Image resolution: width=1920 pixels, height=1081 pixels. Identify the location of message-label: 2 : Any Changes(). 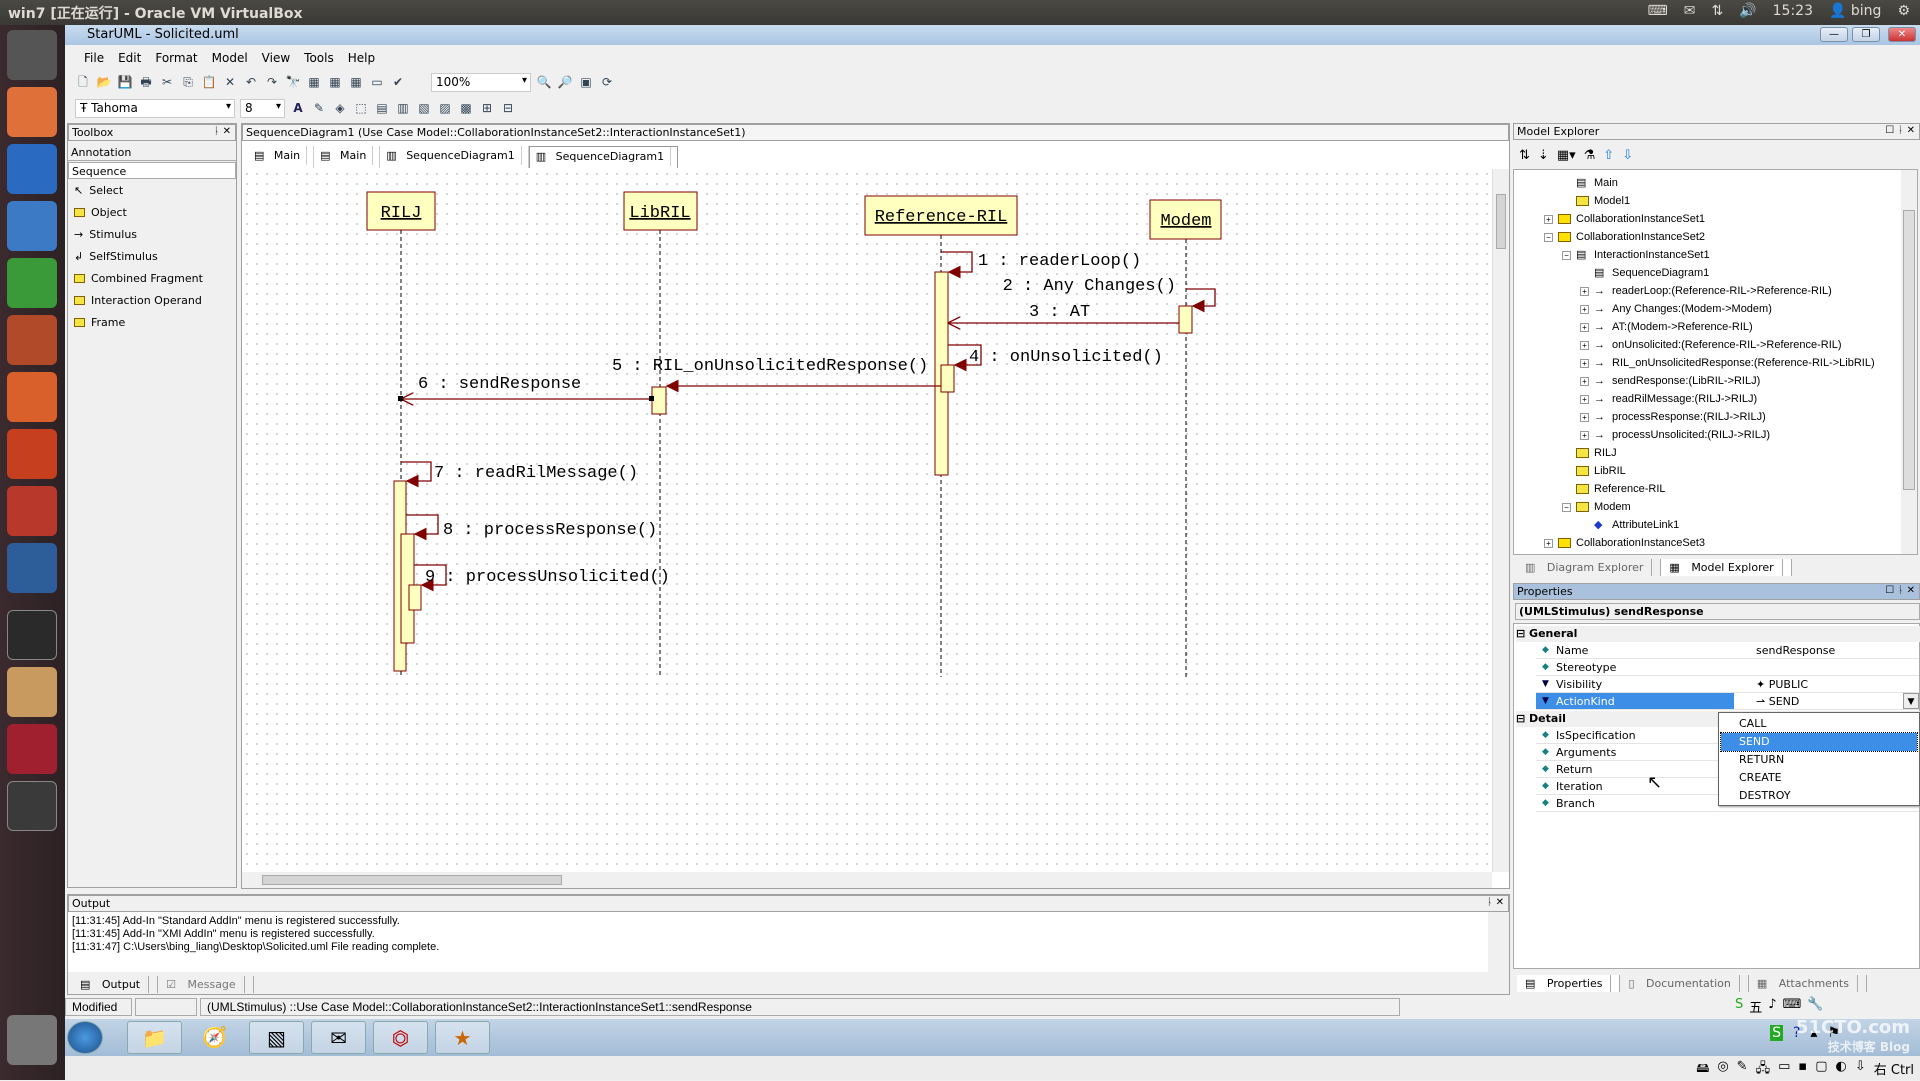
(1089, 286).